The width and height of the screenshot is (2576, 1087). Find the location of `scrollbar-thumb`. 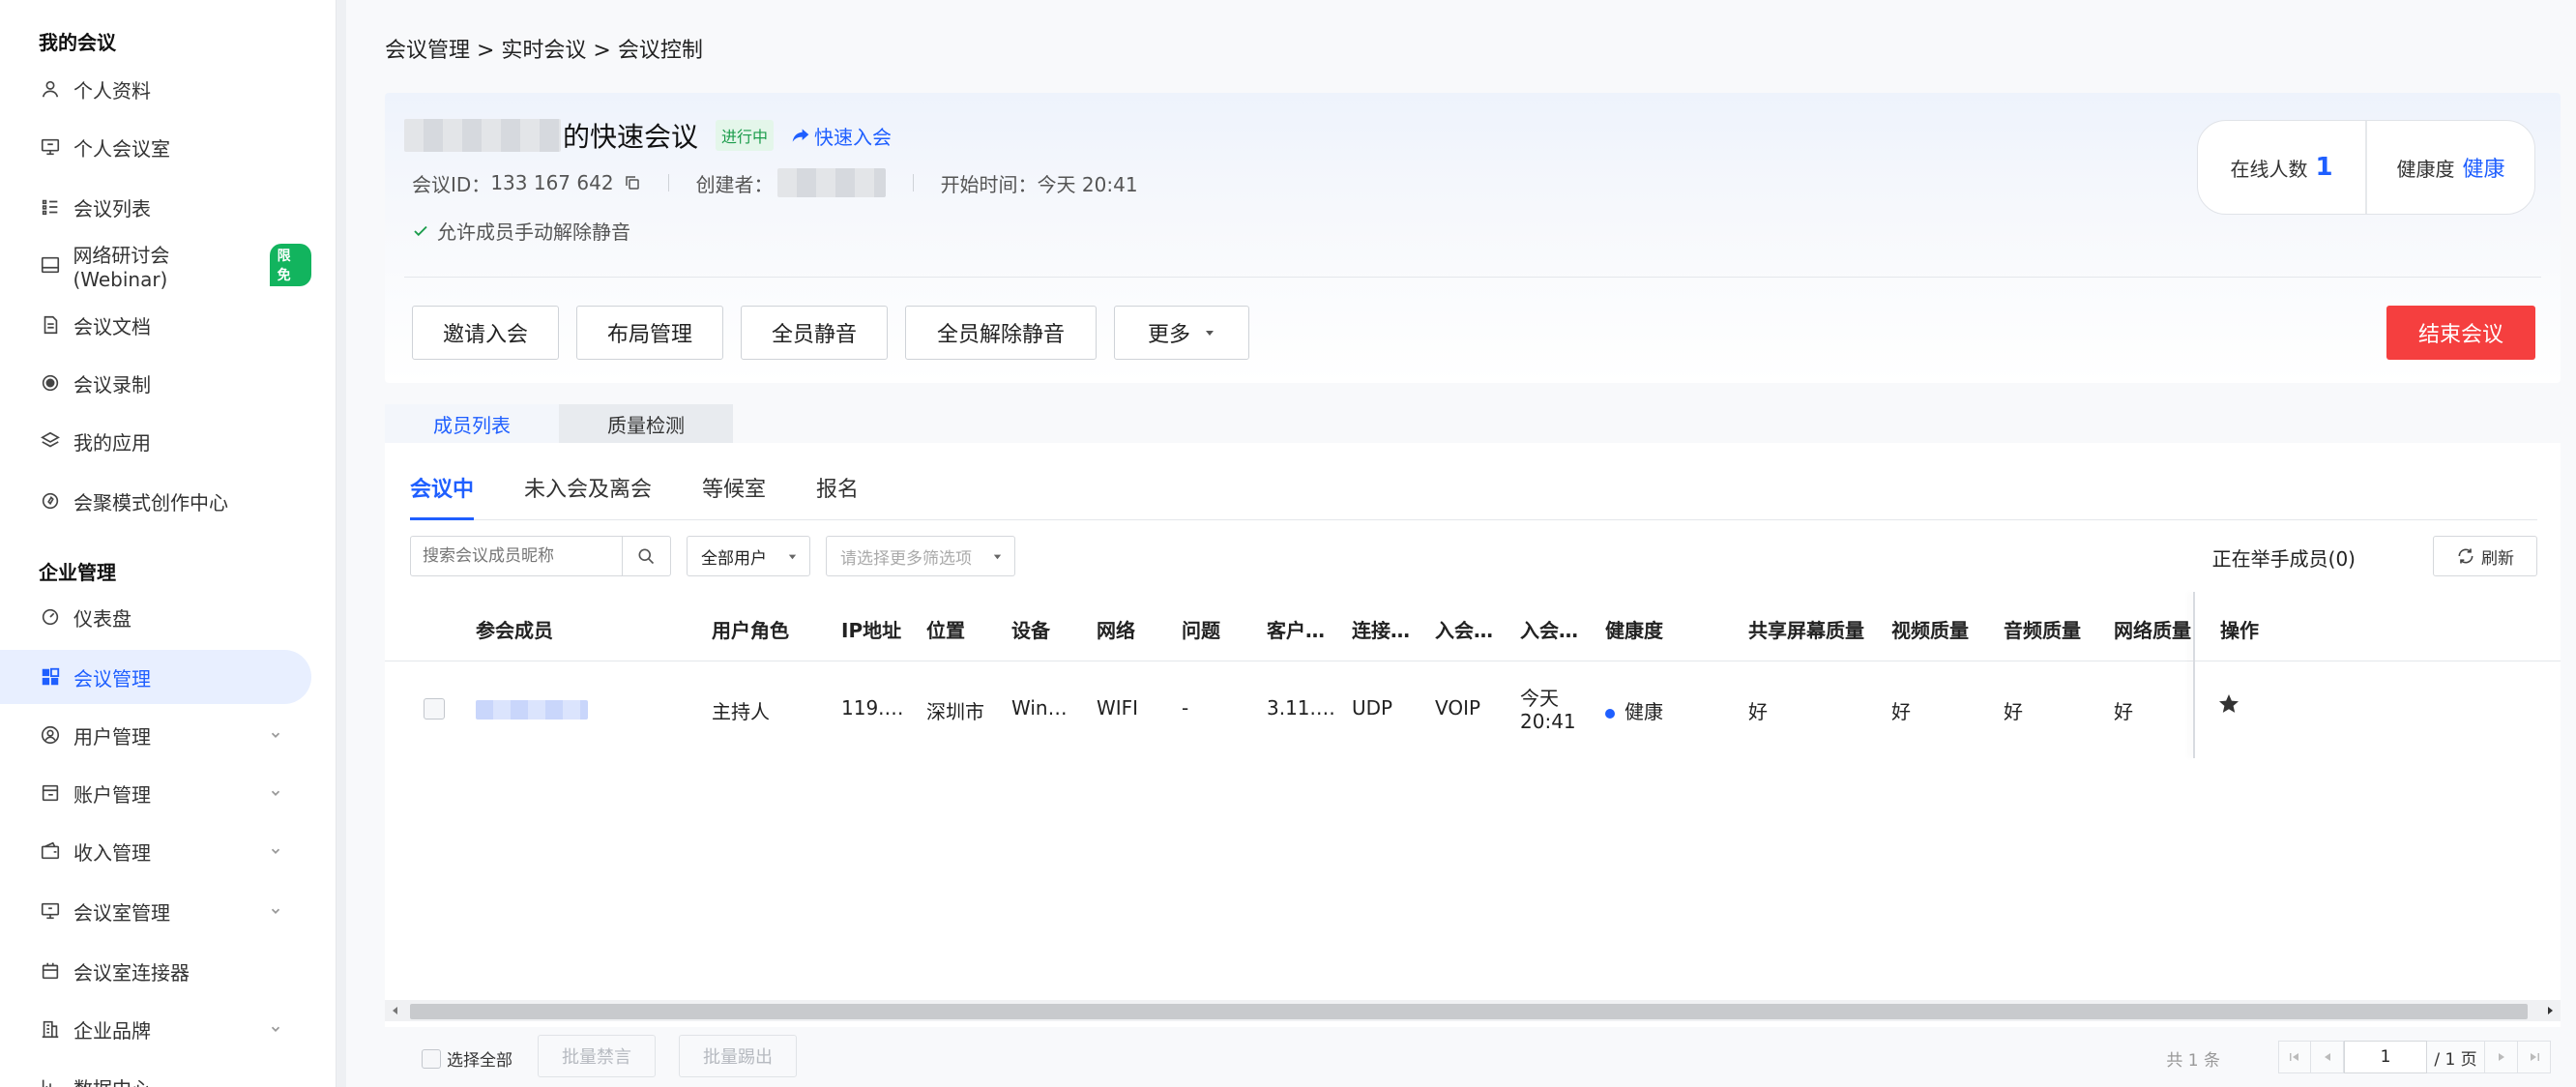

scrollbar-thumb is located at coordinates (1469, 1011).